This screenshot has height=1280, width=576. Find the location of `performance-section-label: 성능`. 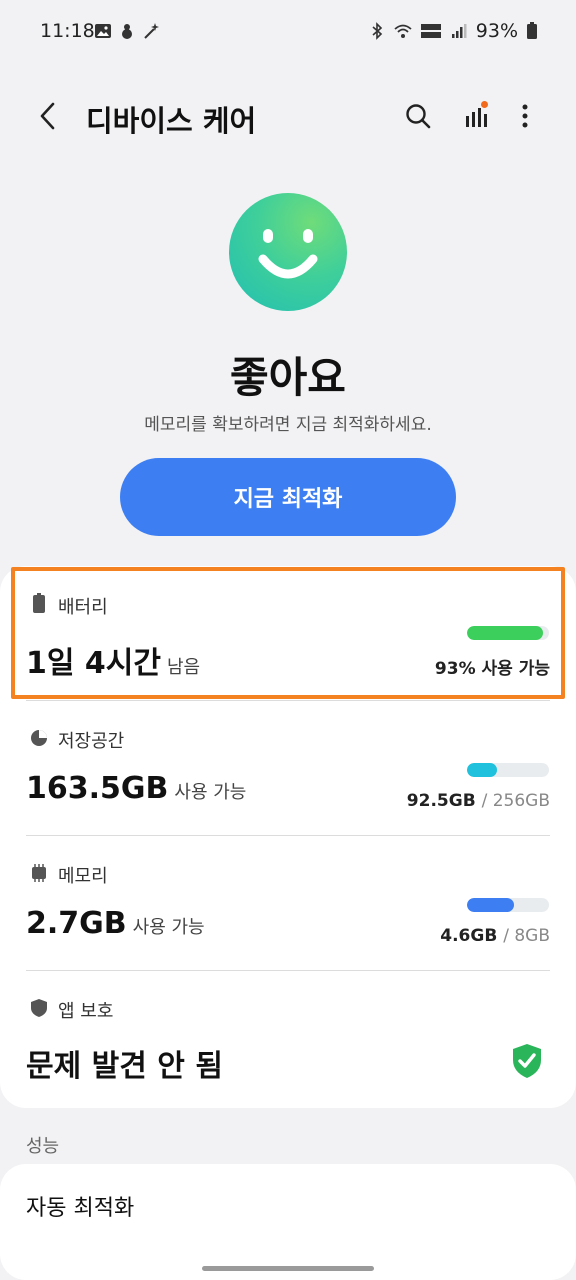

performance-section-label: 성능 is located at coordinates (43, 1146).